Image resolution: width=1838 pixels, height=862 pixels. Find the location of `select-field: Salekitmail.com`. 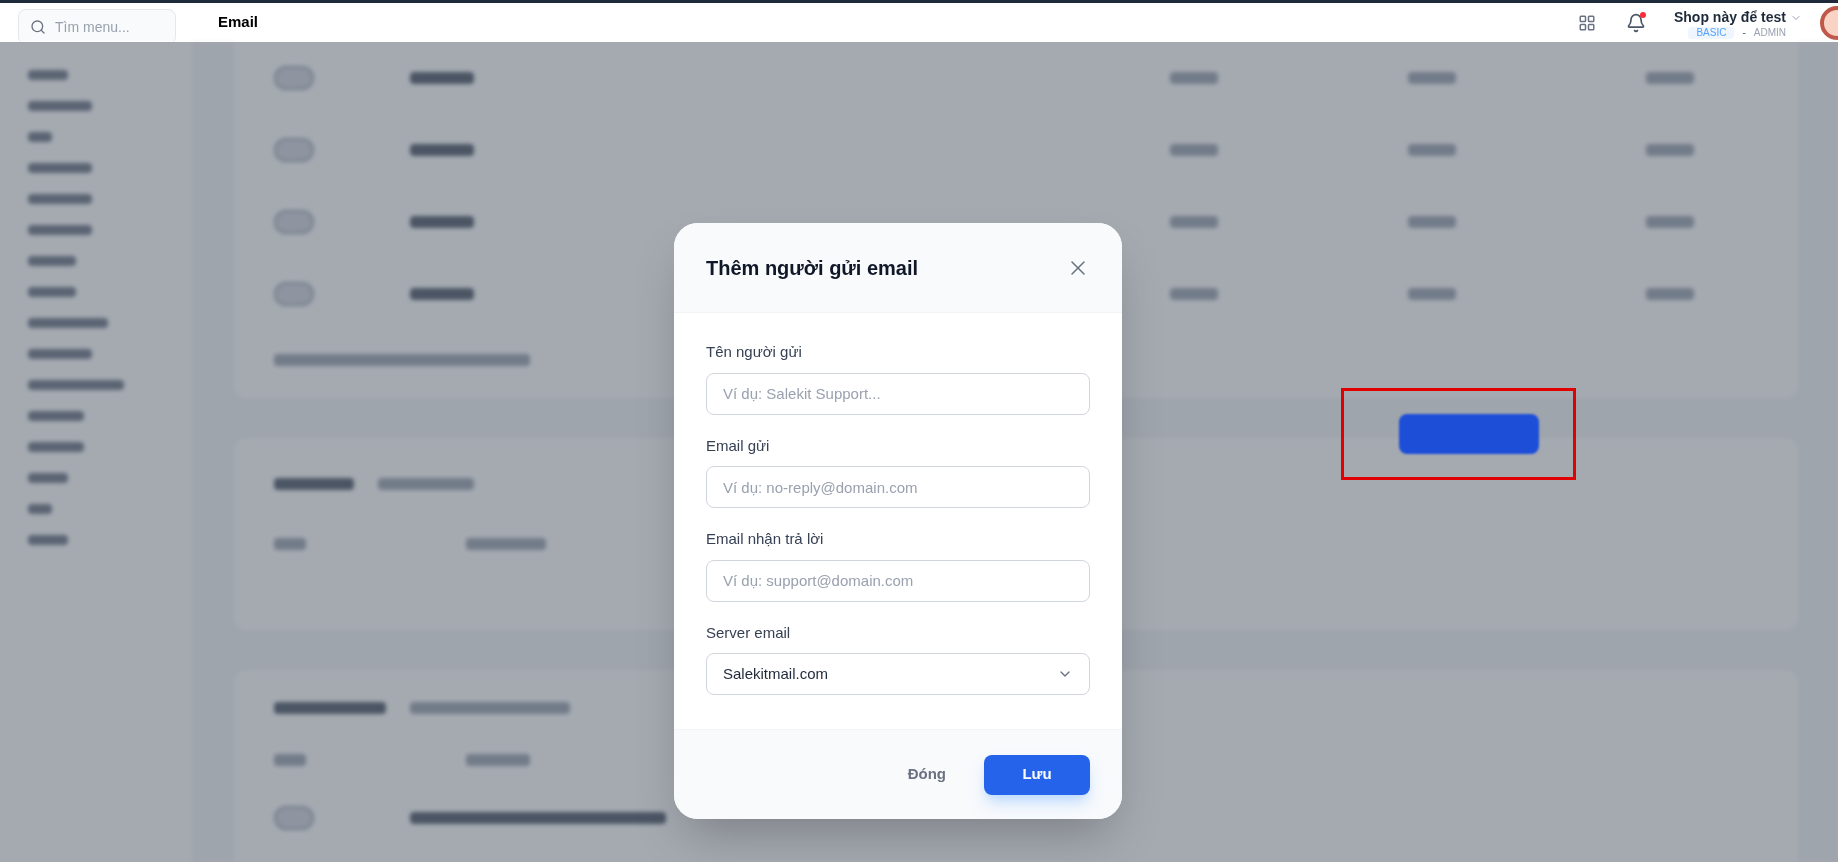

select-field: Salekitmail.com is located at coordinates (898, 674).